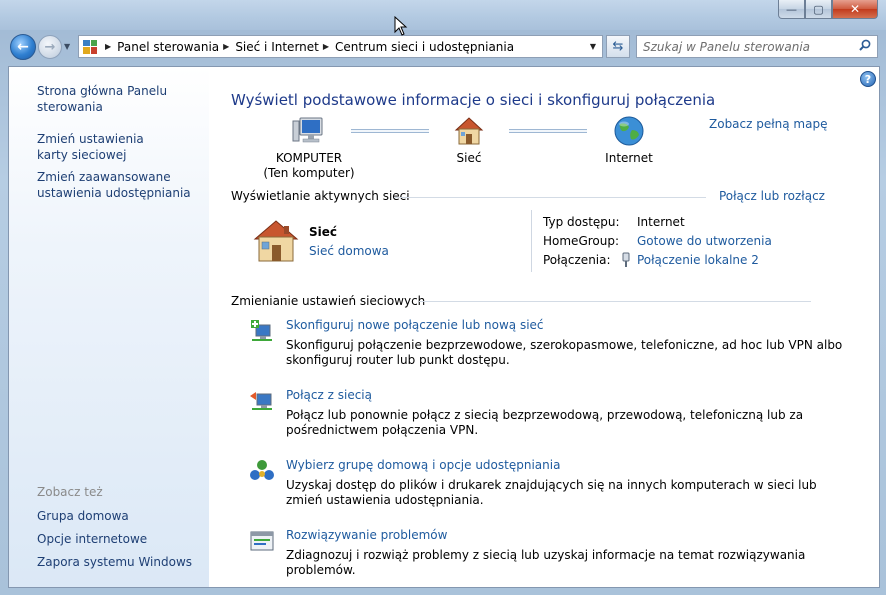 This screenshot has width=886, height=595. What do you see at coordinates (70, 492) in the screenshot?
I see `see-also-heading: Zobacz też` at bounding box center [70, 492].